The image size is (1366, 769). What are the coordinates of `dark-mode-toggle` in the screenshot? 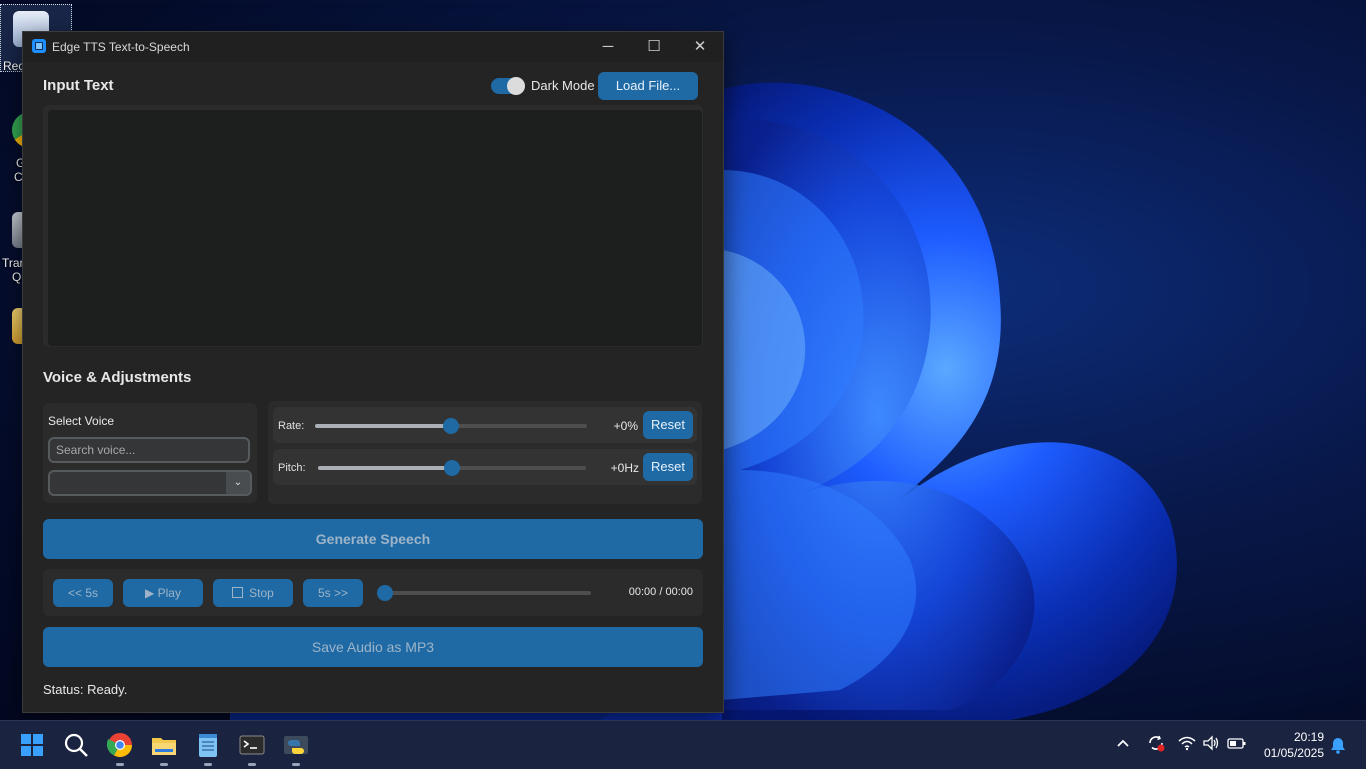 It's located at (508, 86).